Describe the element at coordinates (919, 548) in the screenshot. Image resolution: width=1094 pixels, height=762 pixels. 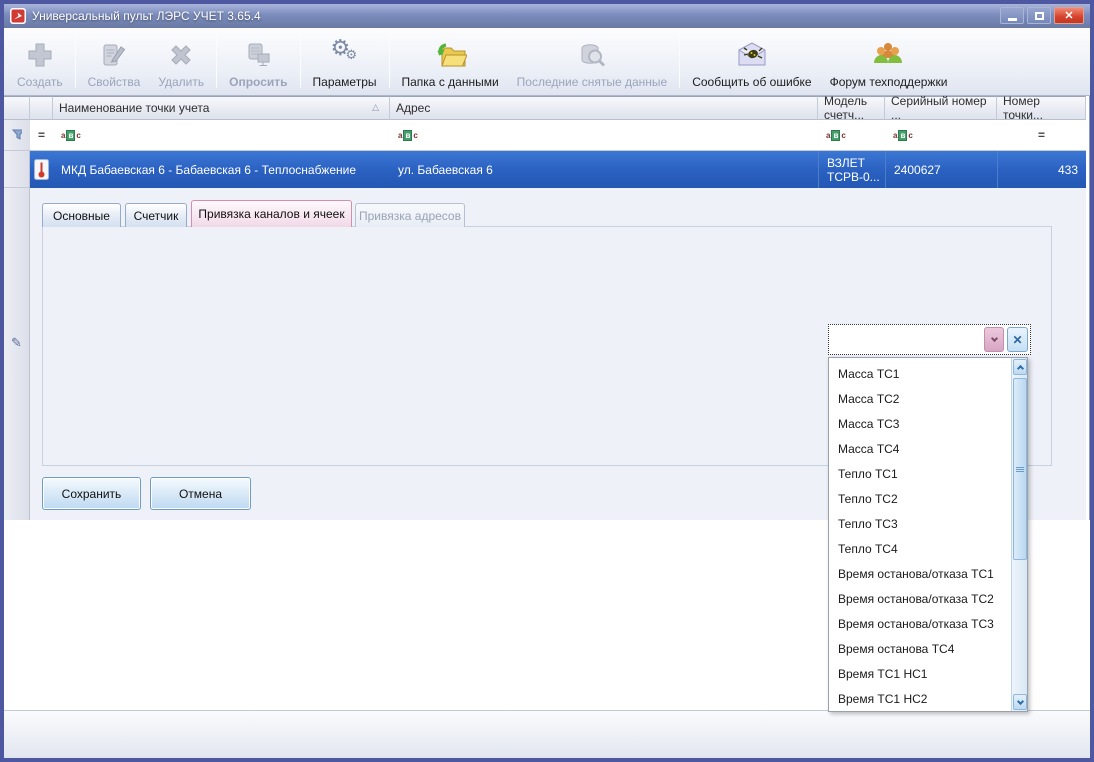
I see `dropdown-item: Тепло ТС4` at that location.